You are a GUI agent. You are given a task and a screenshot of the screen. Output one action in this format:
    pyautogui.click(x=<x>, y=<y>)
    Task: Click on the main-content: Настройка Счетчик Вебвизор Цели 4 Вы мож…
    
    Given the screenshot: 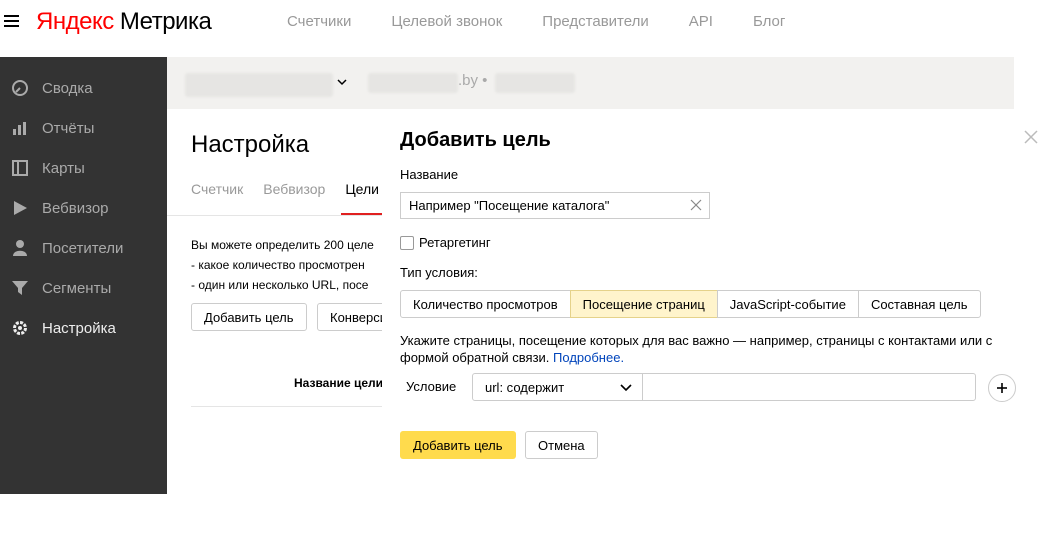 What is the action you would take?
    pyautogui.click(x=274, y=301)
    